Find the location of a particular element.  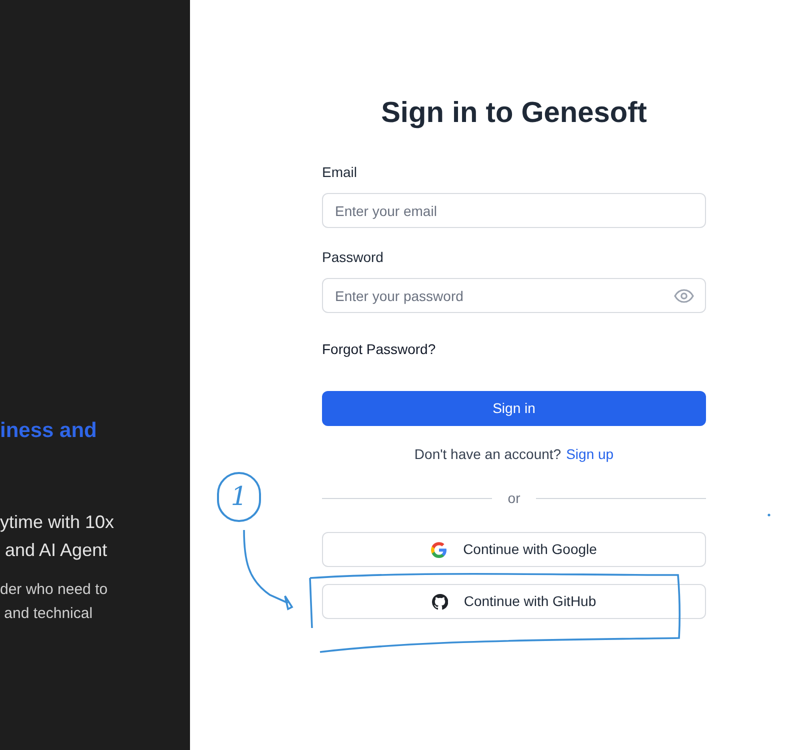

field-label: Email is located at coordinates (340, 172).